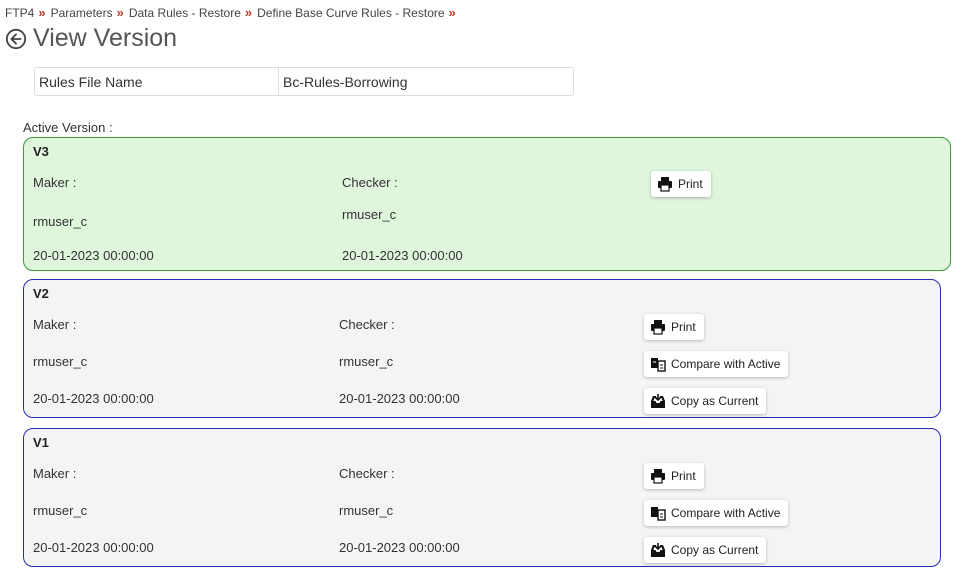 The width and height of the screenshot is (970, 581). I want to click on page-header: View Version, so click(91, 38).